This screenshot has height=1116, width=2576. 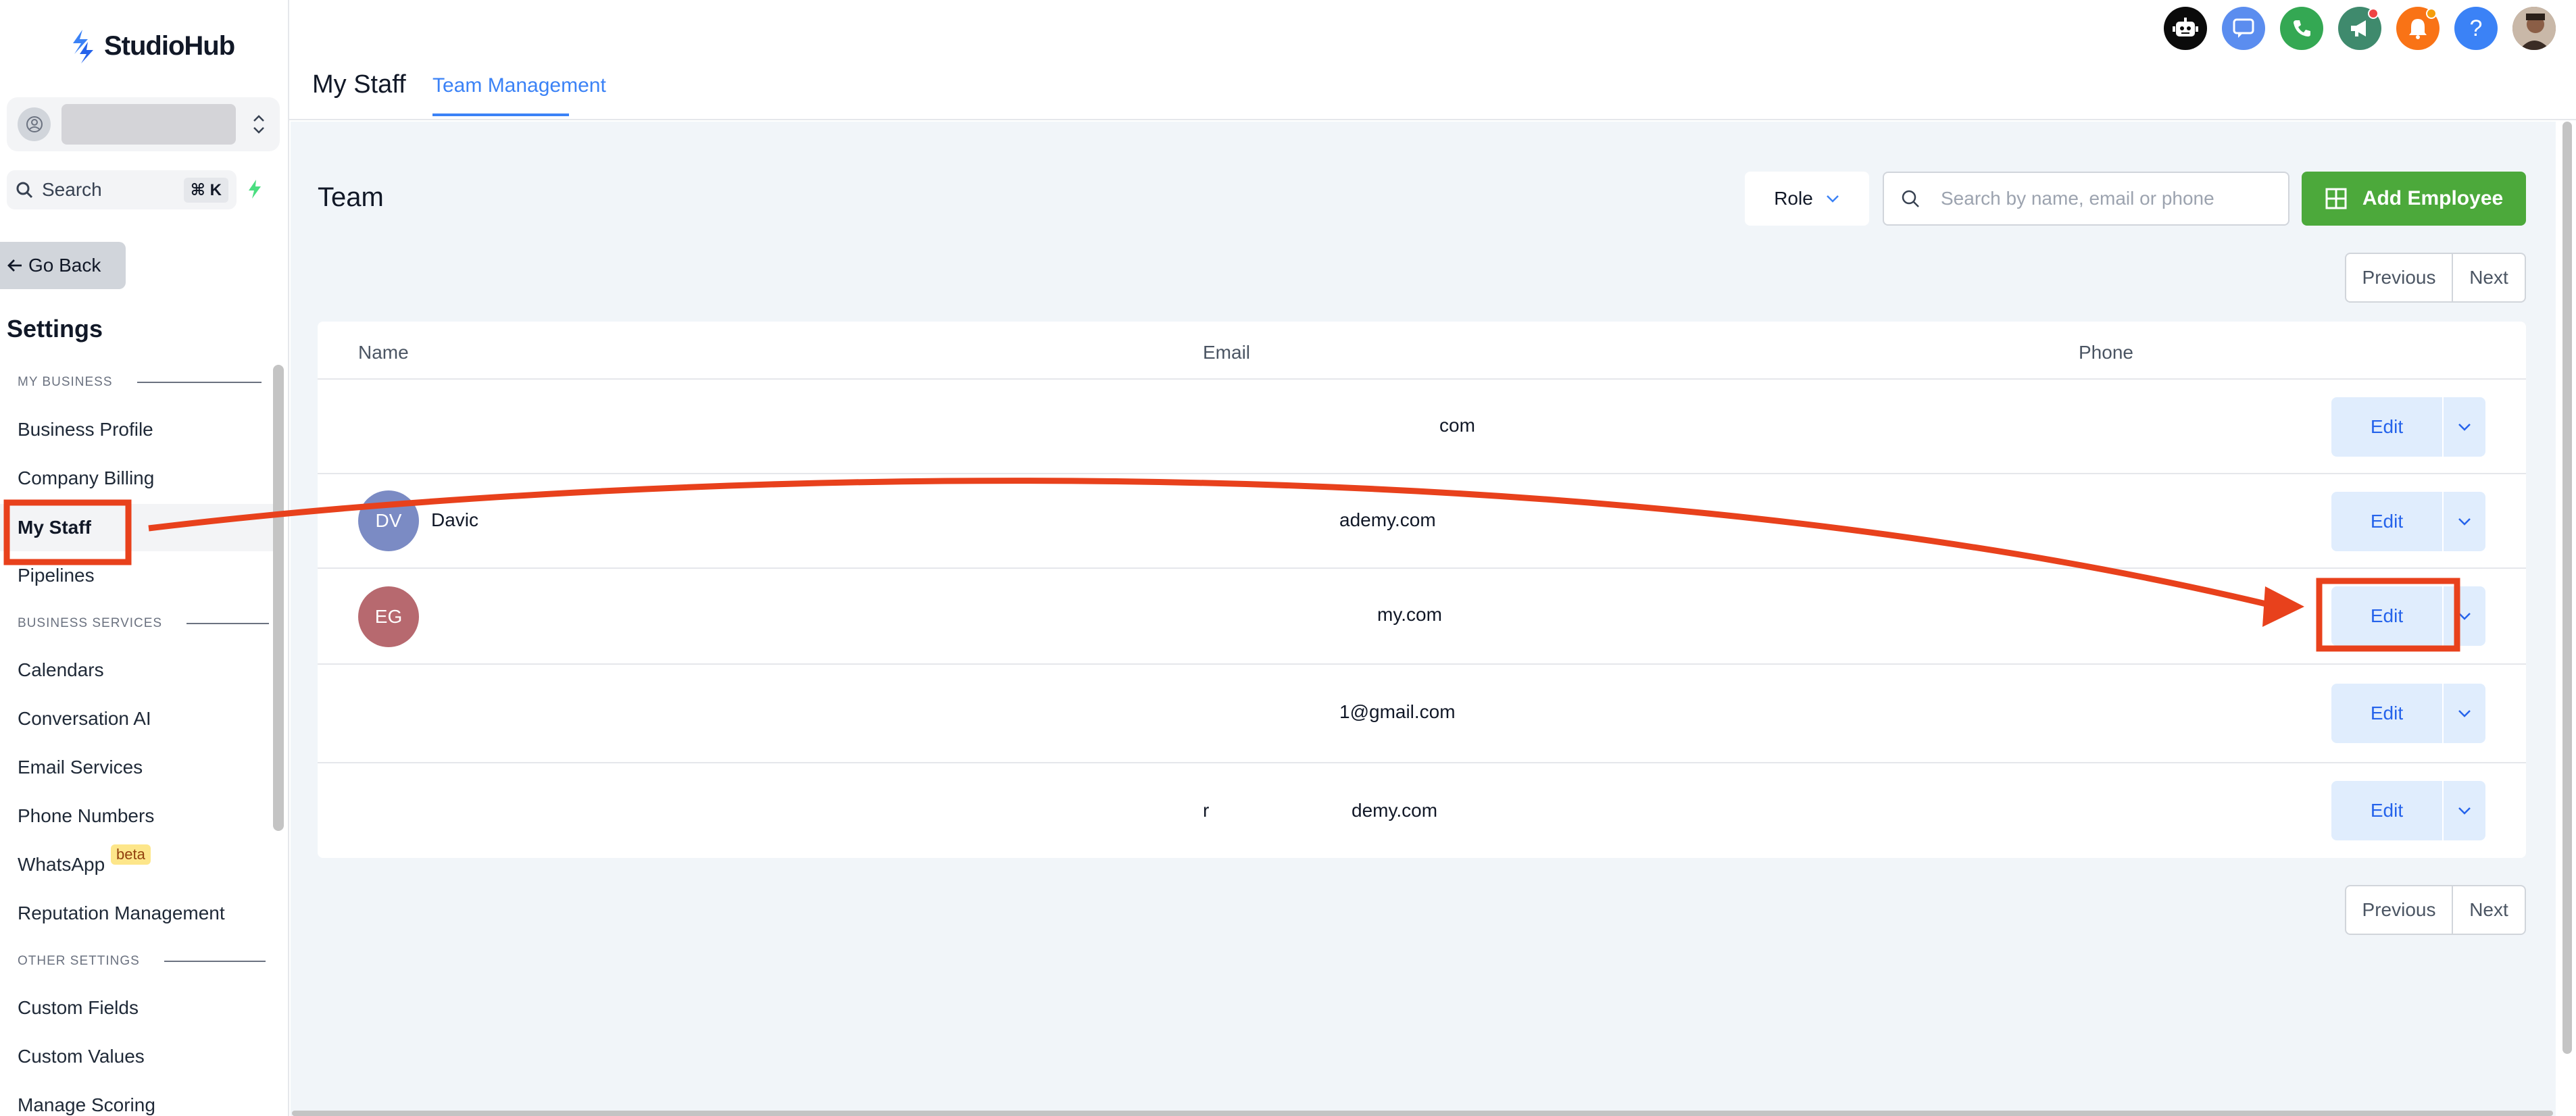 I want to click on sidebar-item-phone-numbers: Phone Numbers, so click(x=86, y=816).